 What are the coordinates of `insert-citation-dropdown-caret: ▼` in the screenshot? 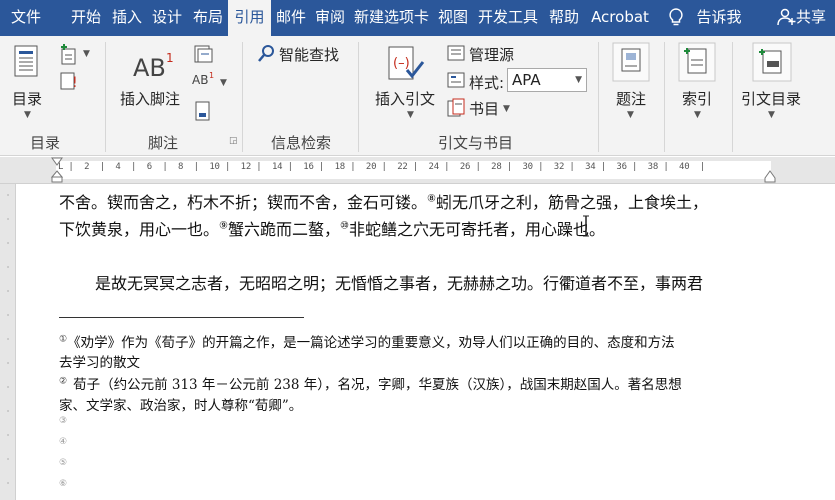 It's located at (410, 115).